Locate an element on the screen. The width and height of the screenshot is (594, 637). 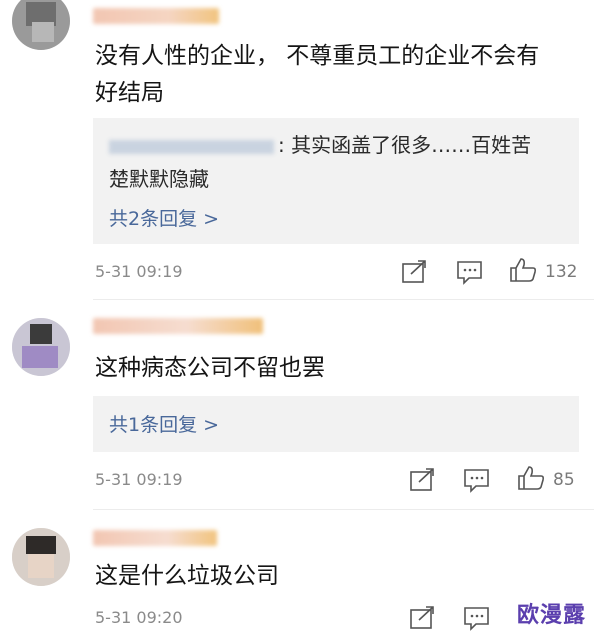
reply-box: 共1条回复 > is located at coordinates (336, 424).